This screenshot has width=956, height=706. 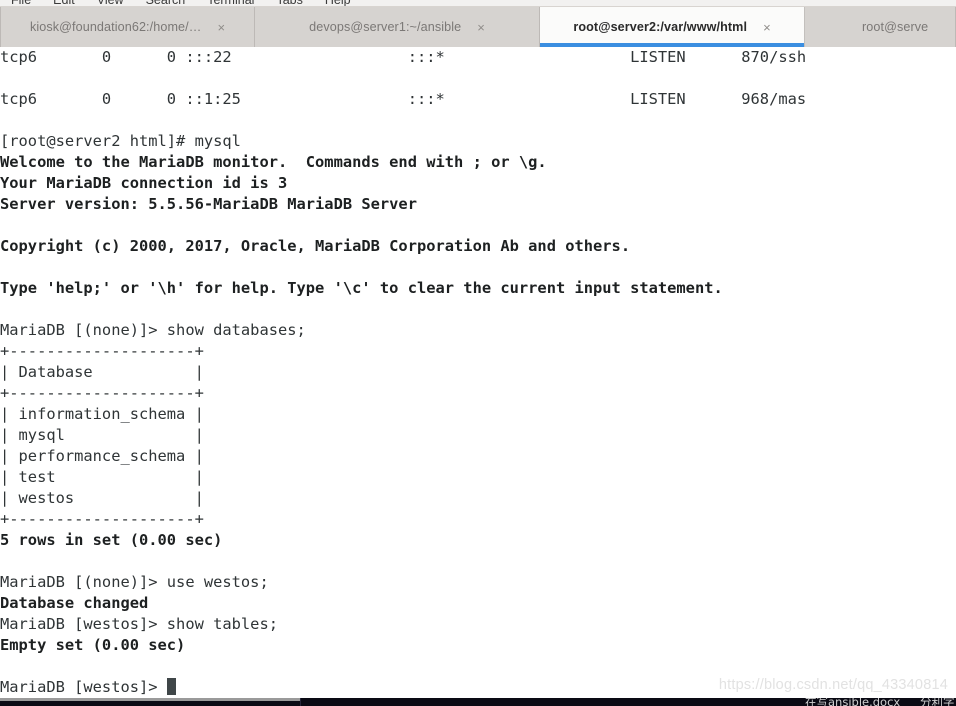 What do you see at coordinates (144, 183) in the screenshot?
I see `terminal-line: Your MariaDB connection id is 3` at bounding box center [144, 183].